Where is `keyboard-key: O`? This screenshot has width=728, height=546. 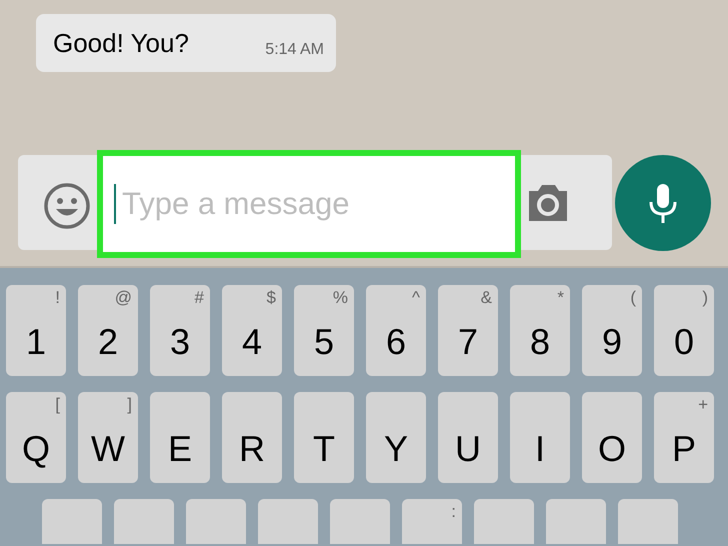 keyboard-key: O is located at coordinates (612, 437).